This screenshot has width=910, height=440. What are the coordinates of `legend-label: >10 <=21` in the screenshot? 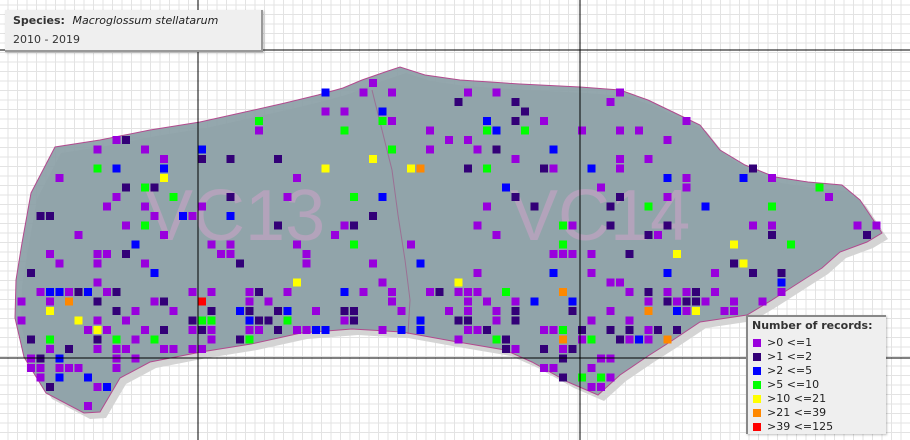 It's located at (797, 398).